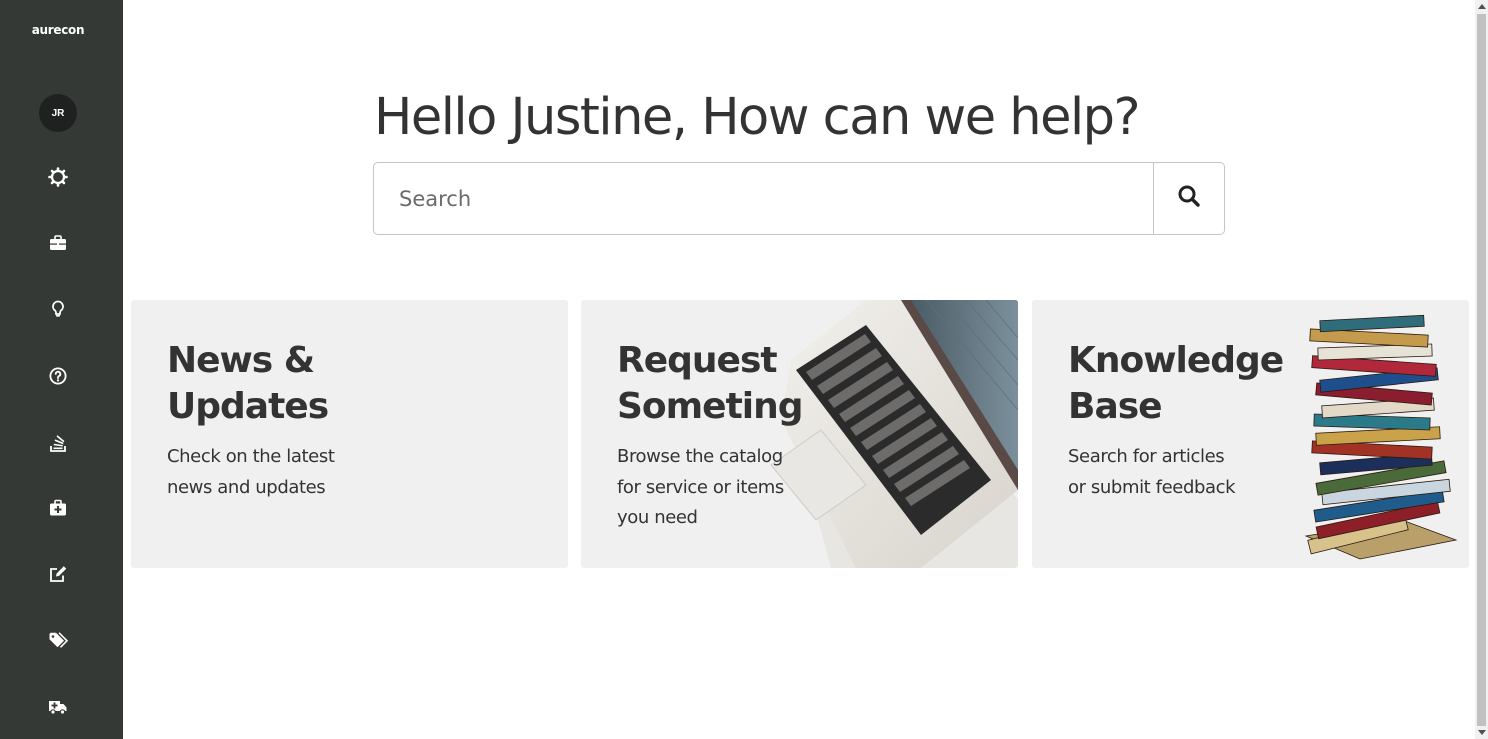 Image resolution: width=1488 pixels, height=739 pixels. Describe the element at coordinates (1152, 472) in the screenshot. I see `card-description: Search for articles or submit feedback` at that location.